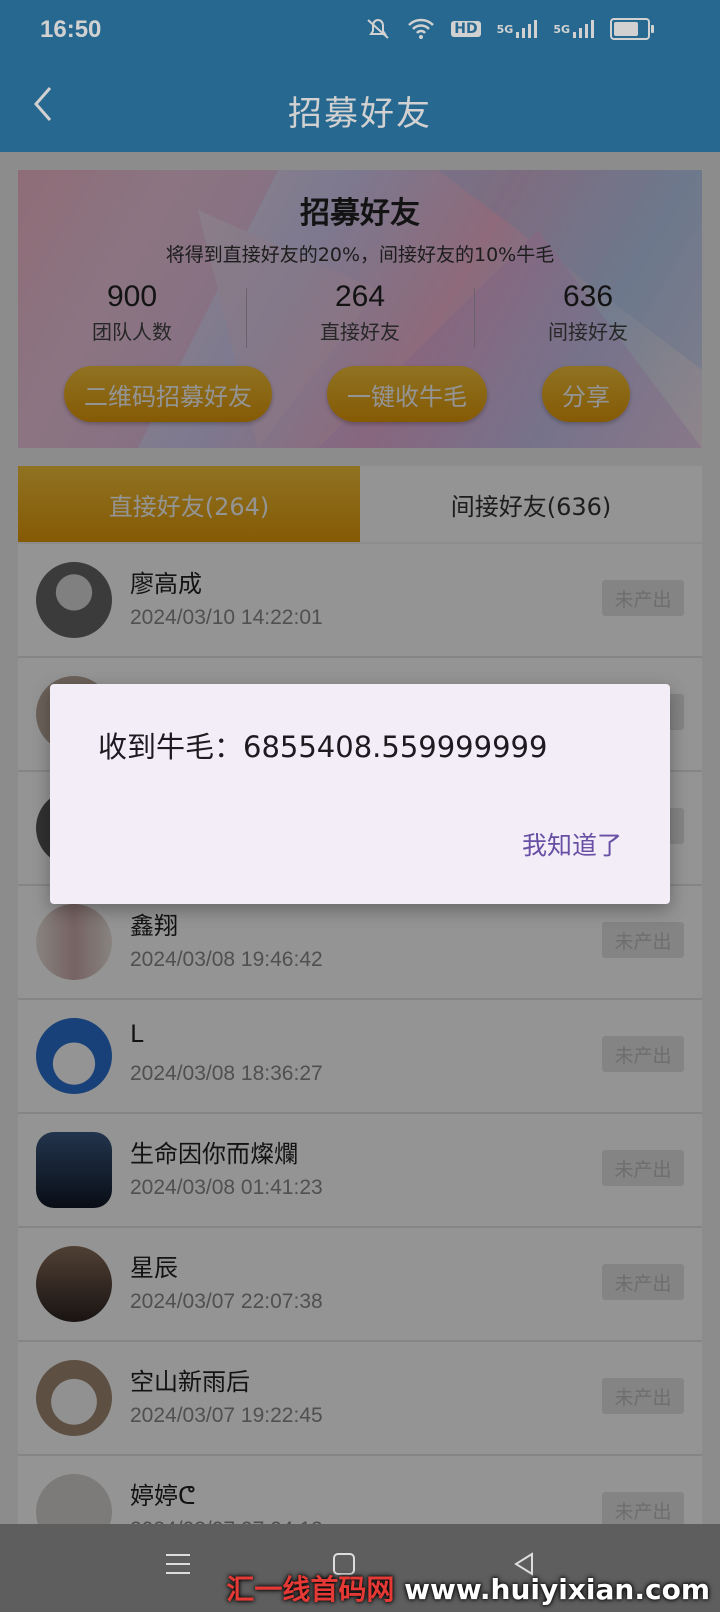  I want to click on watermark-prefix: 汇一线首码网, so click(310, 1589).